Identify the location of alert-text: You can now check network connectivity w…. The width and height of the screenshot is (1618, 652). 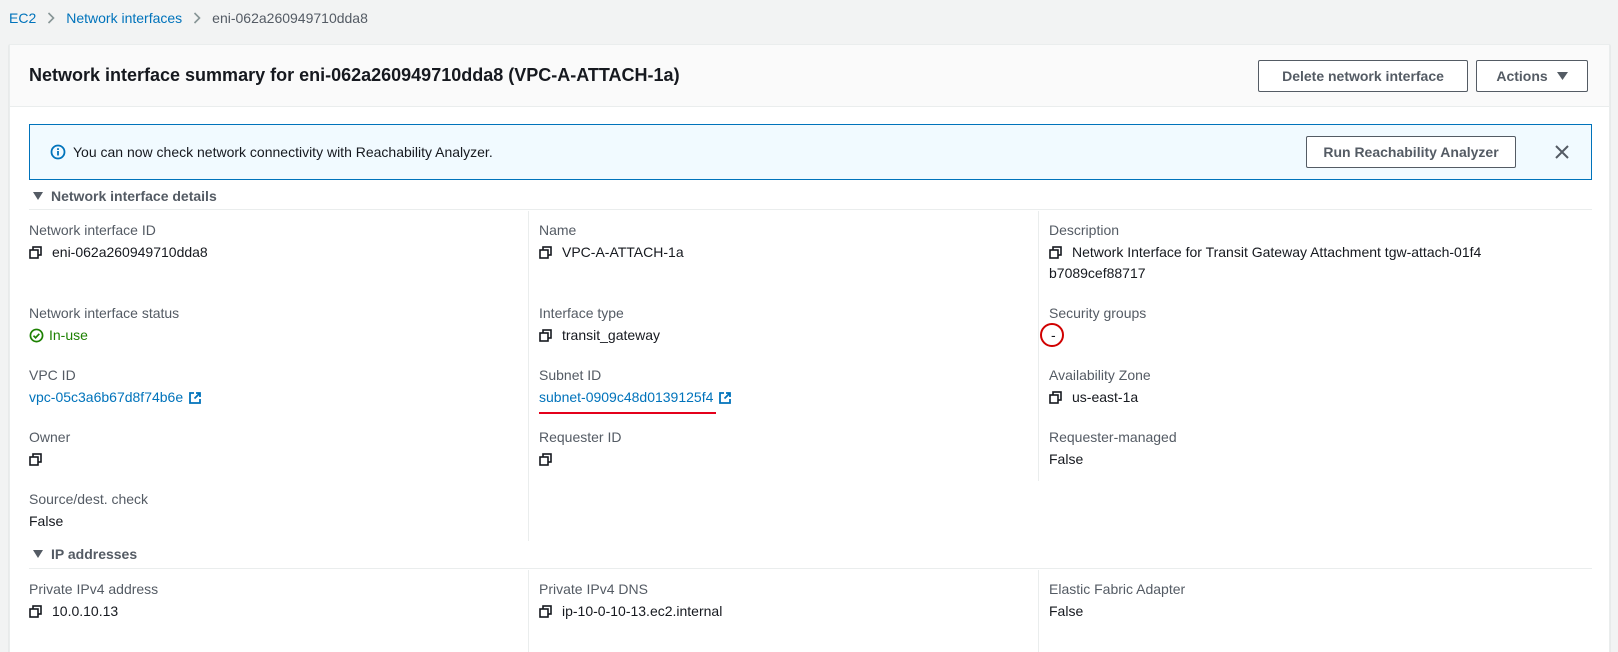
(283, 152).